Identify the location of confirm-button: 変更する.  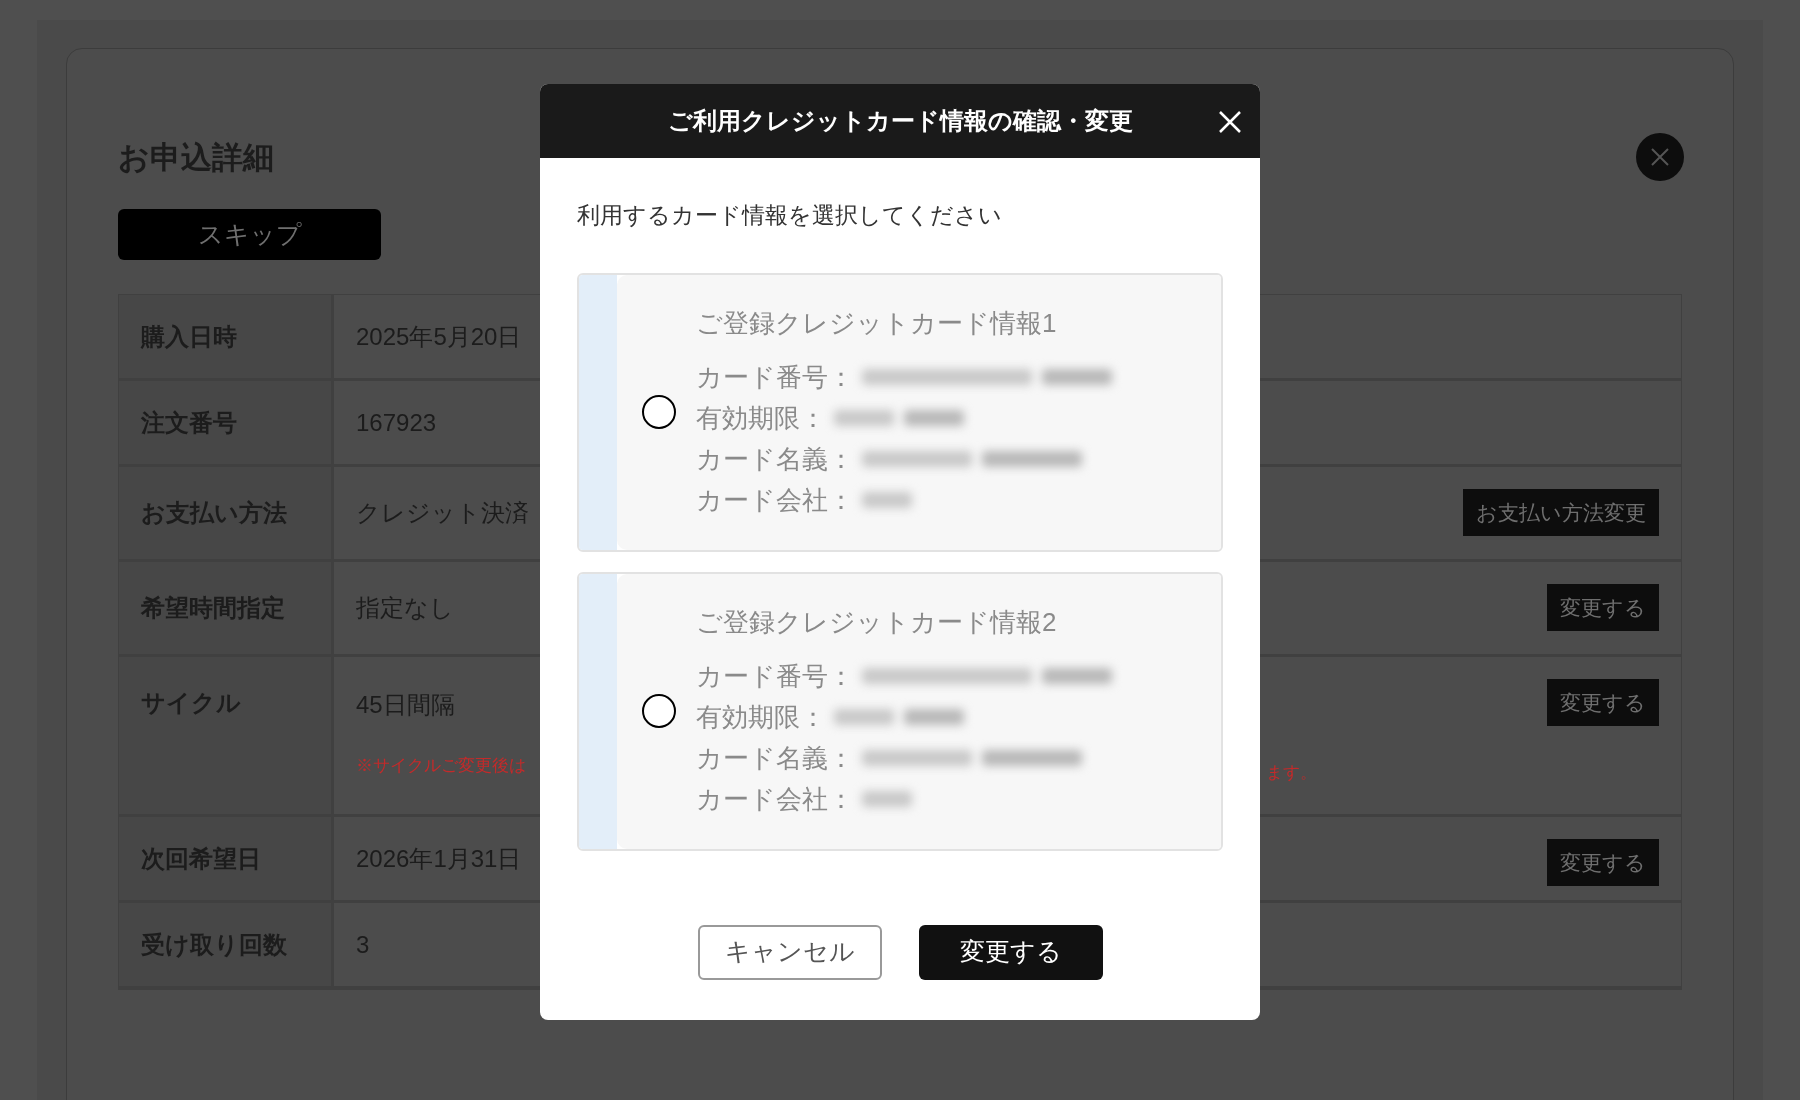
(1010, 952).